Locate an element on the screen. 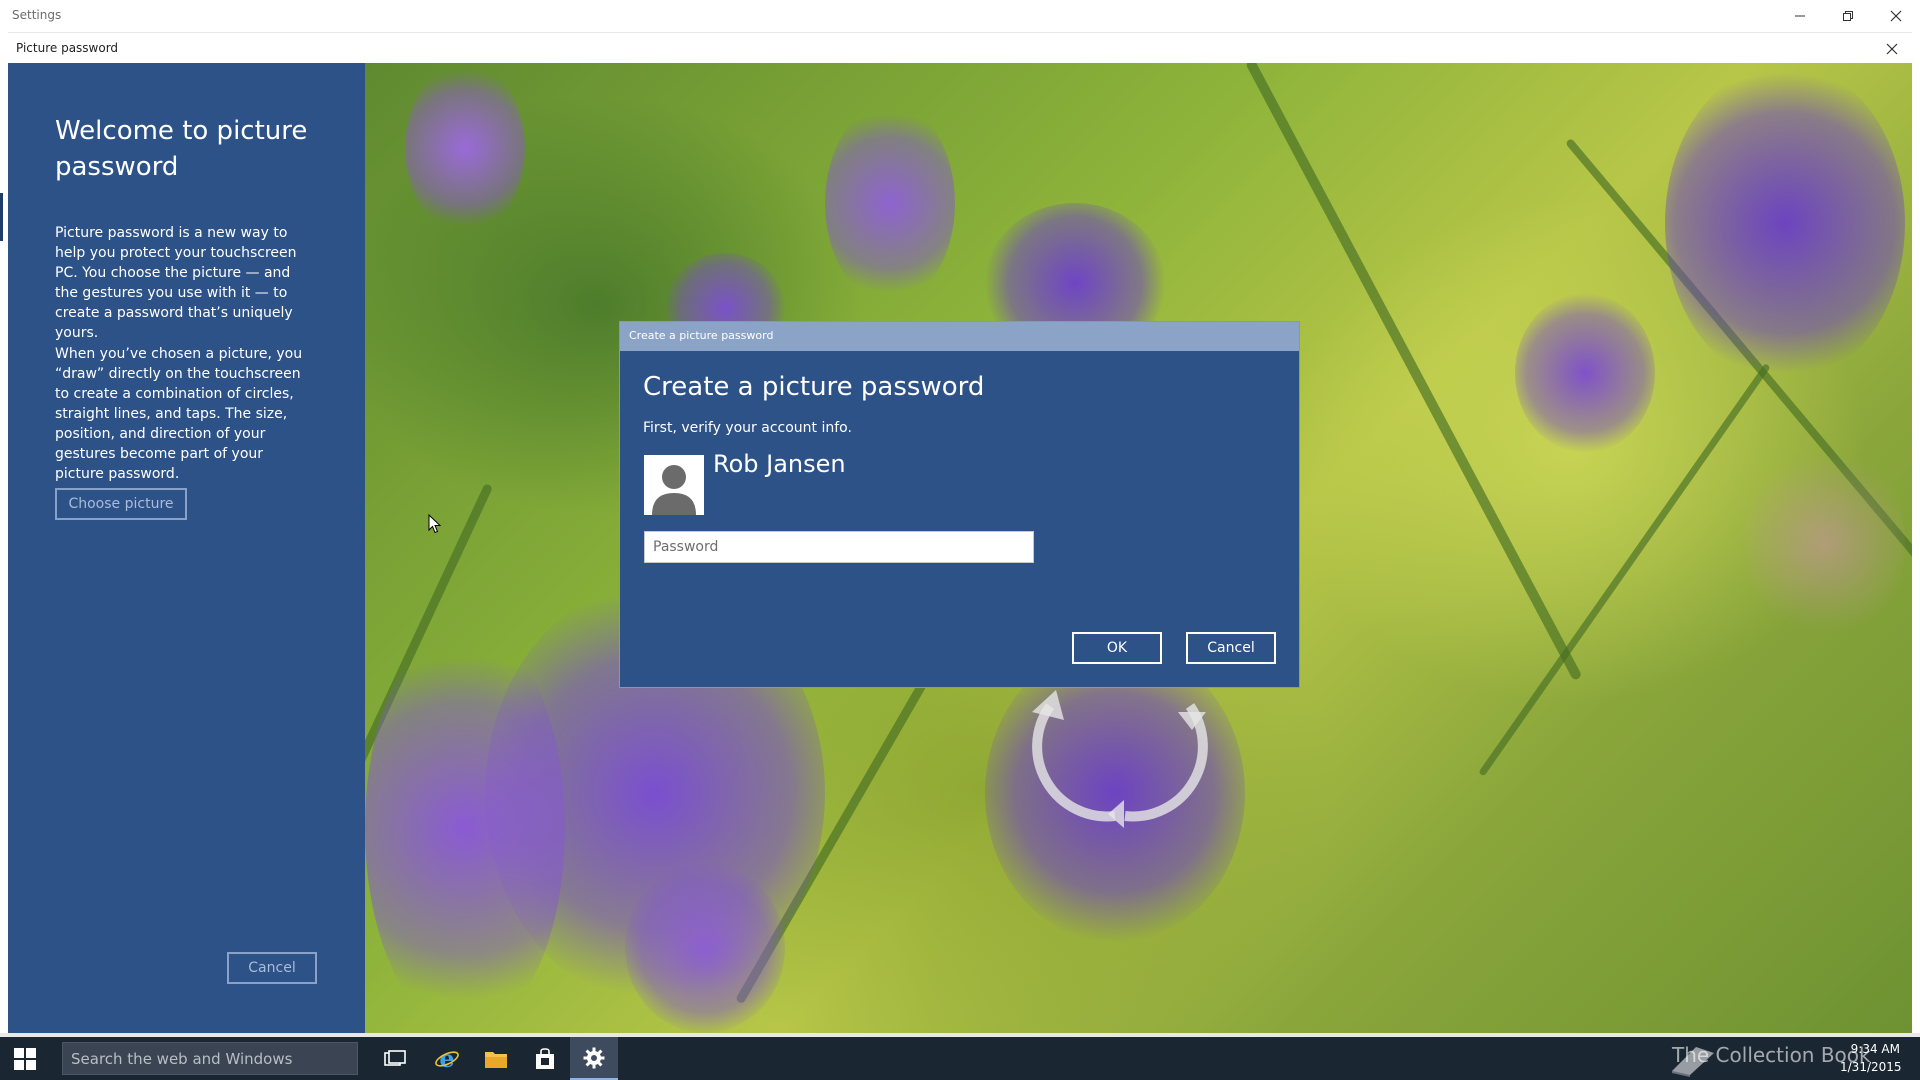 This screenshot has height=1080, width=1920. restore-button is located at coordinates (1848, 15).